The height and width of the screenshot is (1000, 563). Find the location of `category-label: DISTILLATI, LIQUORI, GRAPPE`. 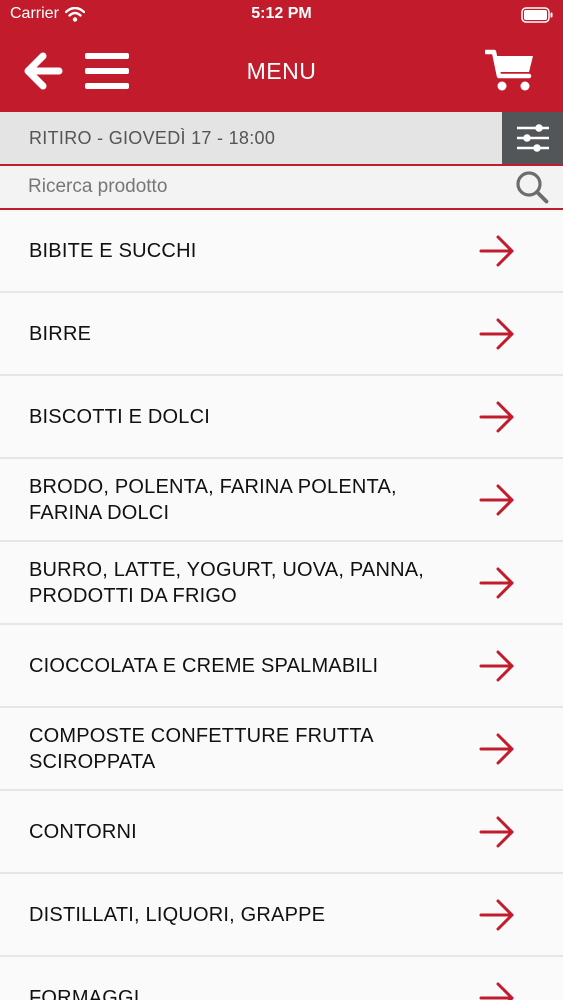

category-label: DISTILLATI, LIQUORI, GRAPPE is located at coordinates (177, 914).